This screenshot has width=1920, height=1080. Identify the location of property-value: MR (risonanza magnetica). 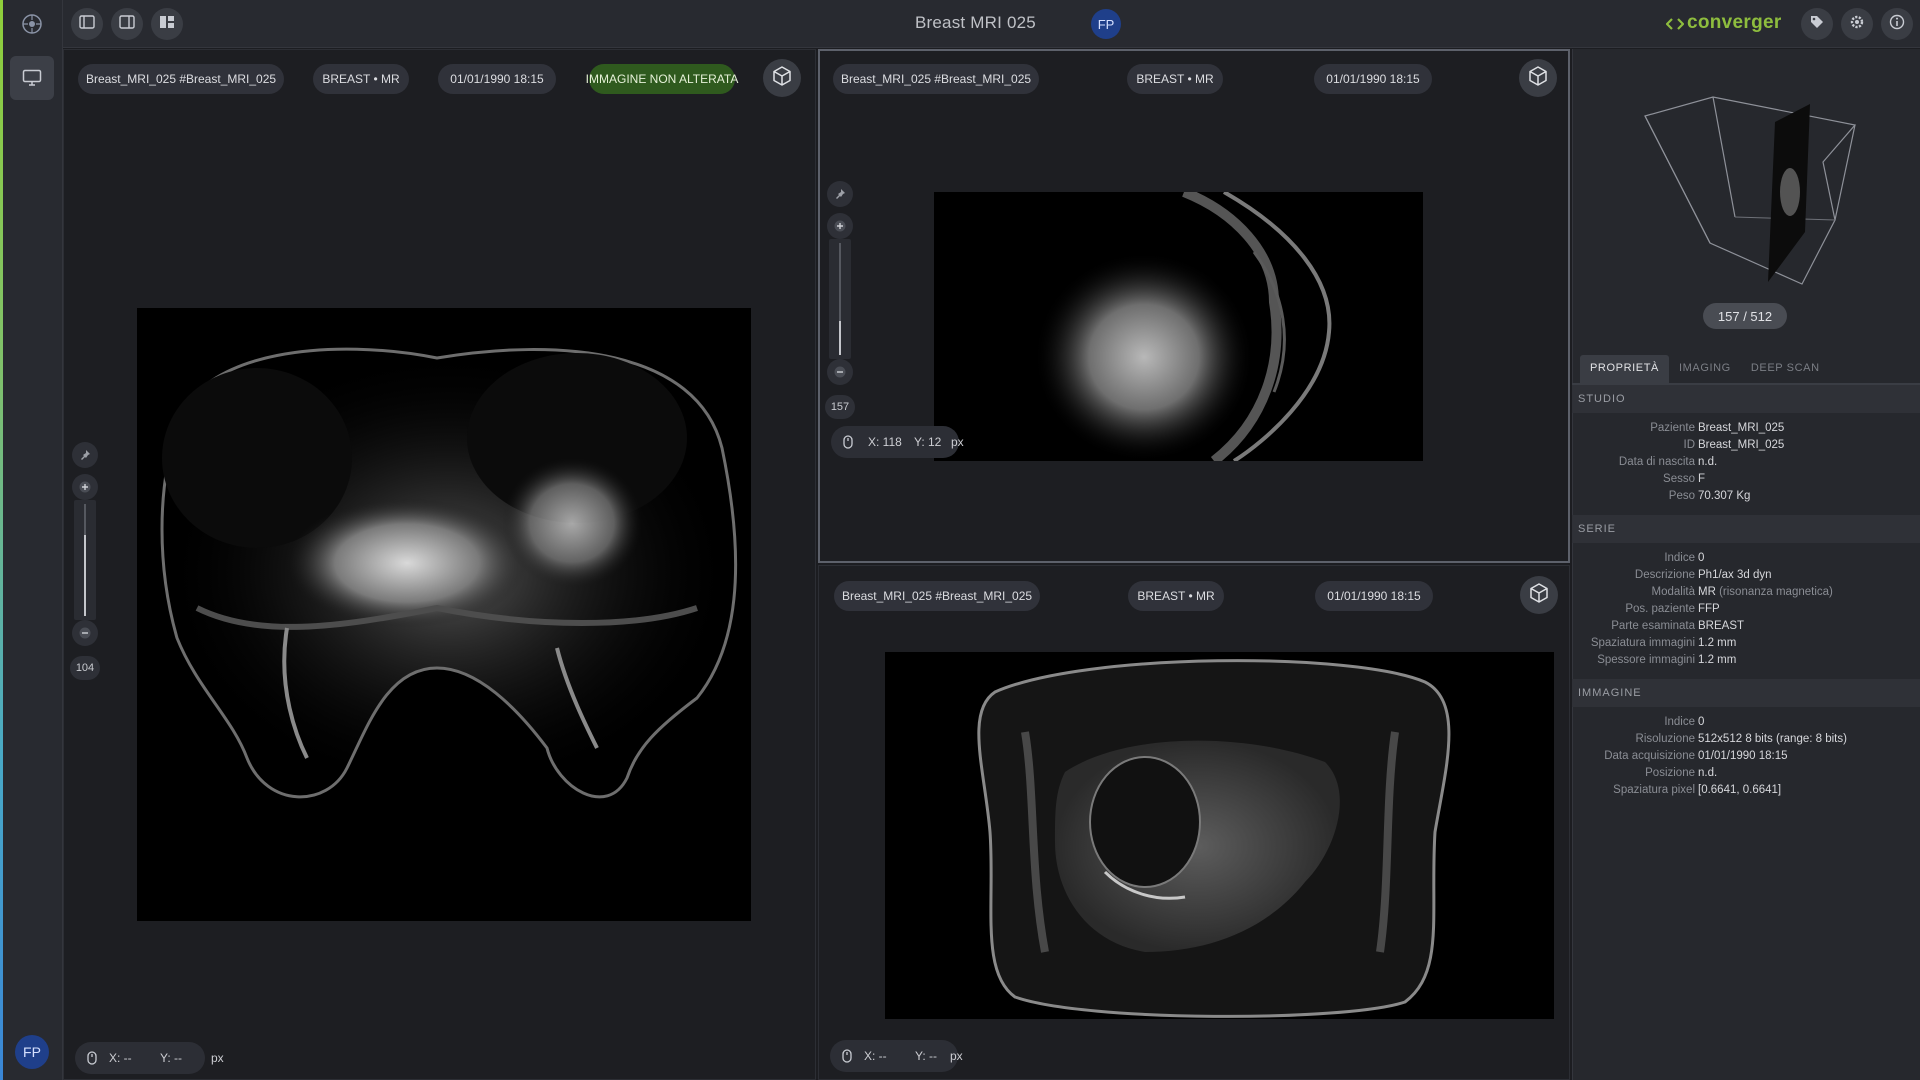
(1765, 592).